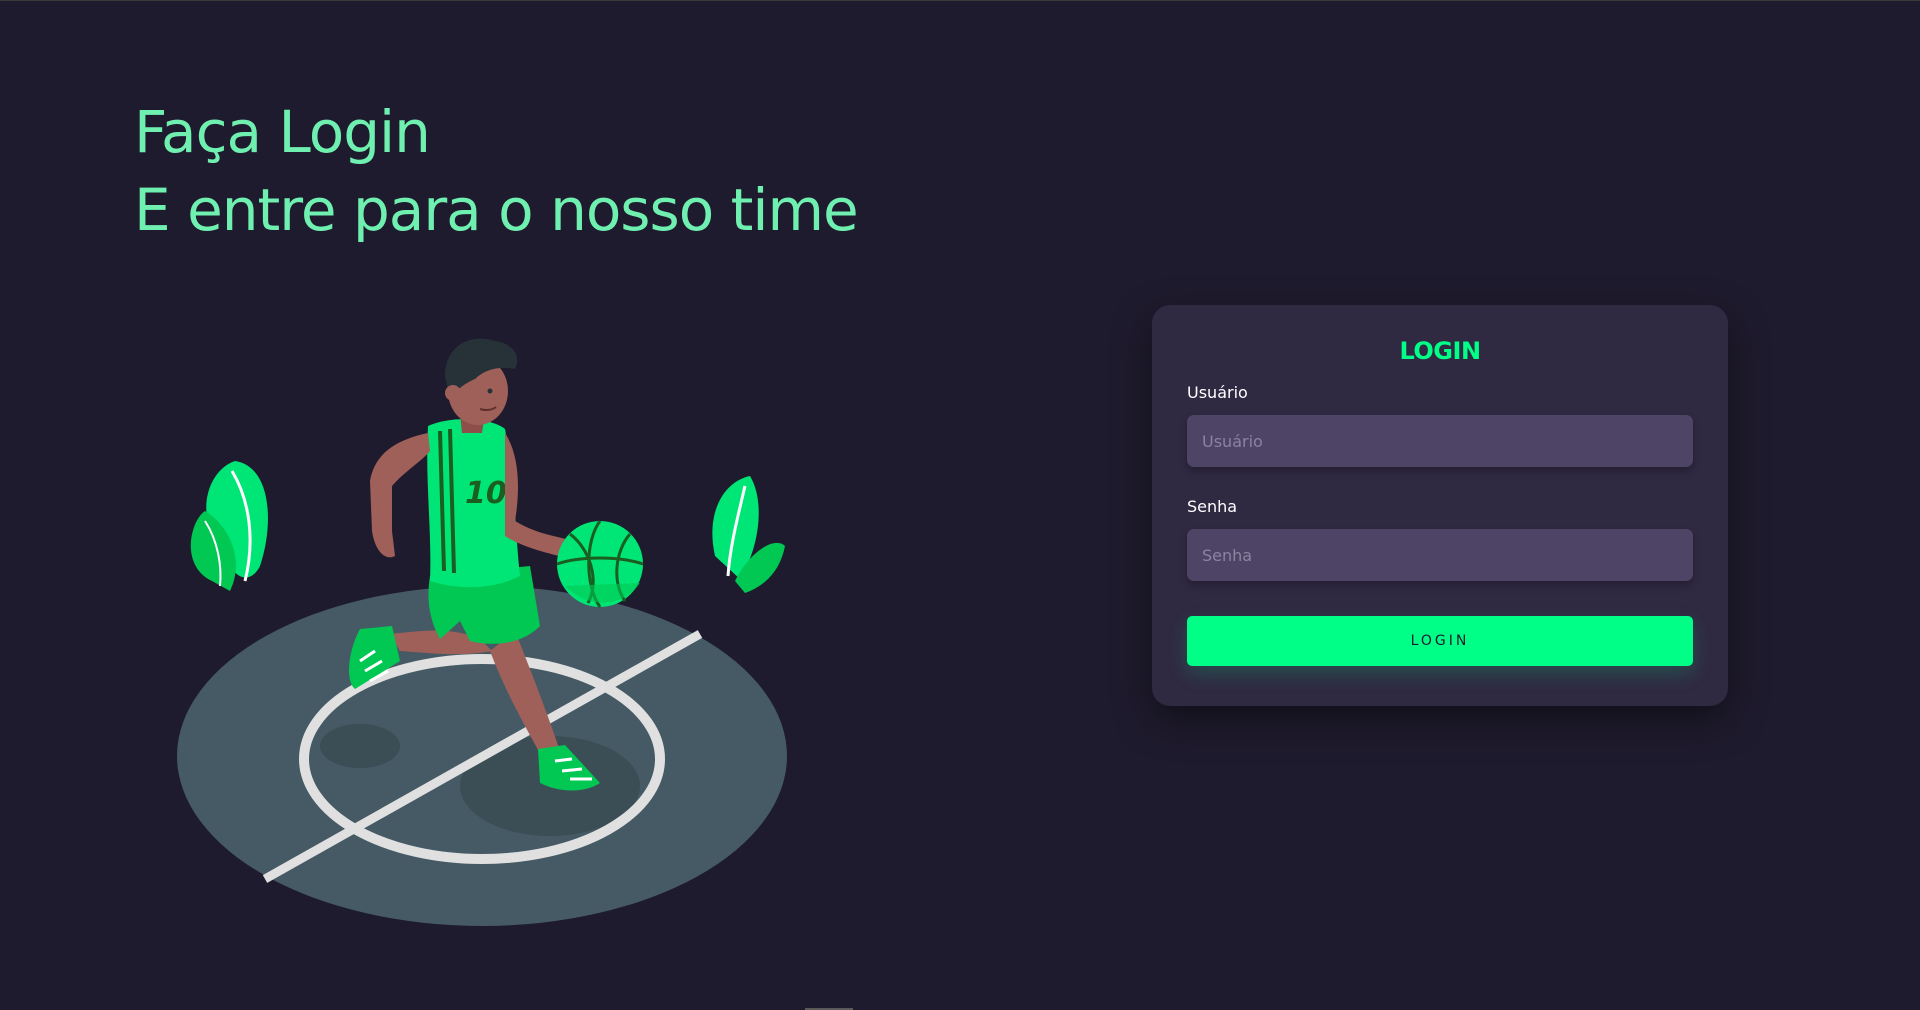  I want to click on password-label: Senha, so click(1212, 506).